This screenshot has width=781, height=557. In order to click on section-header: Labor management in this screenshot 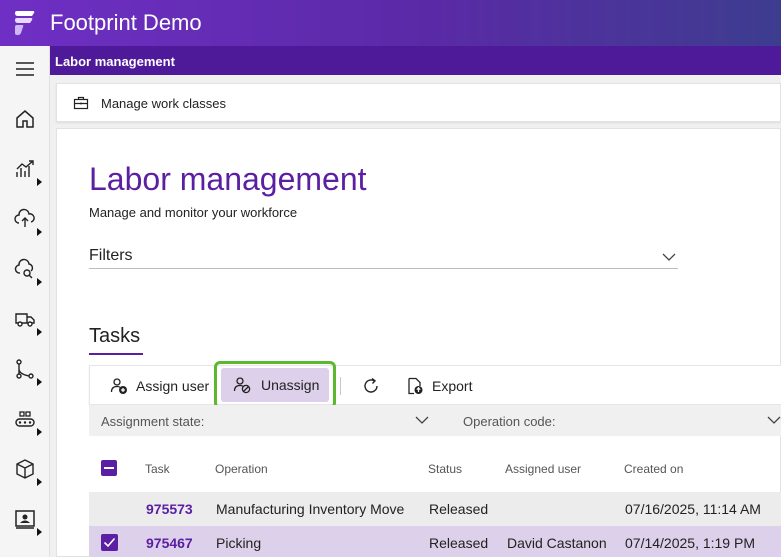, I will do `click(415, 60)`.